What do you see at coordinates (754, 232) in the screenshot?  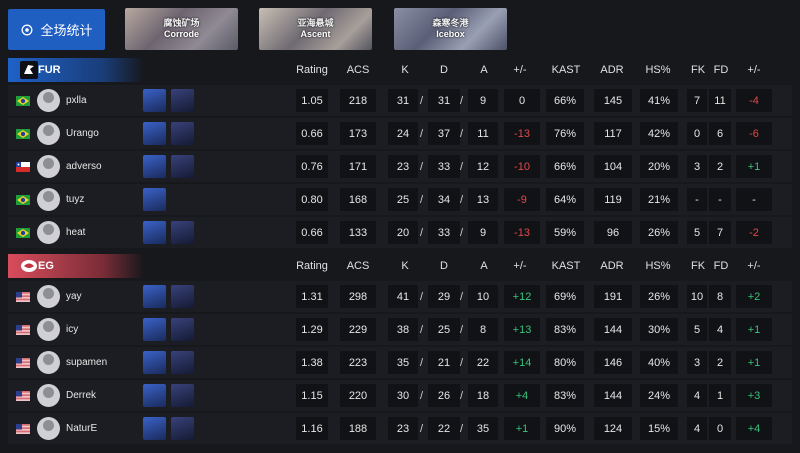 I see `stat-fpm: -2` at bounding box center [754, 232].